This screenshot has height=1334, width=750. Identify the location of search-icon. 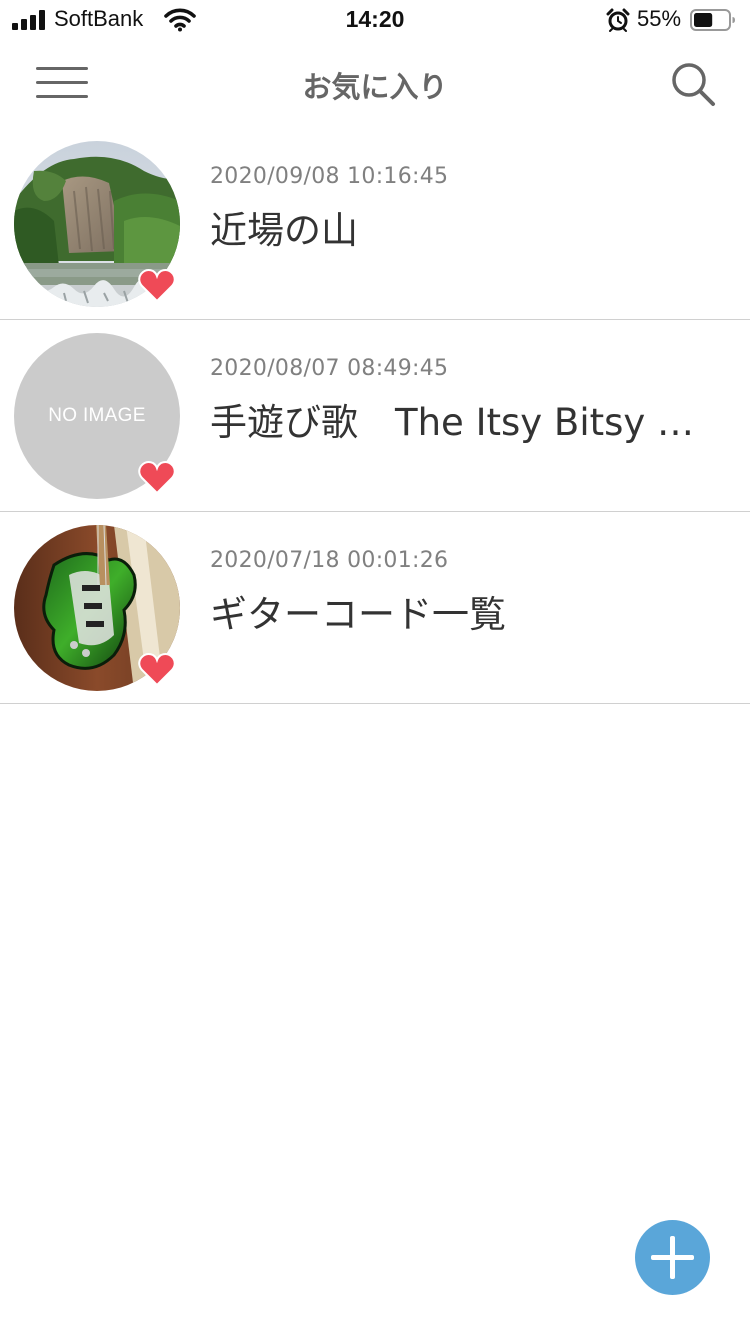
(693, 84).